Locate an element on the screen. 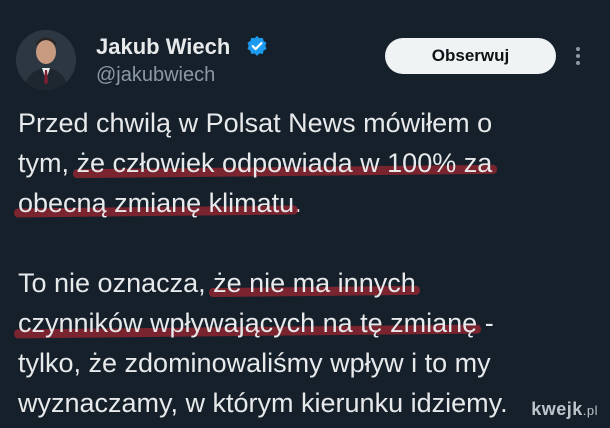  highlighted-text: obecną zmianę klimatu is located at coordinates (156, 203).